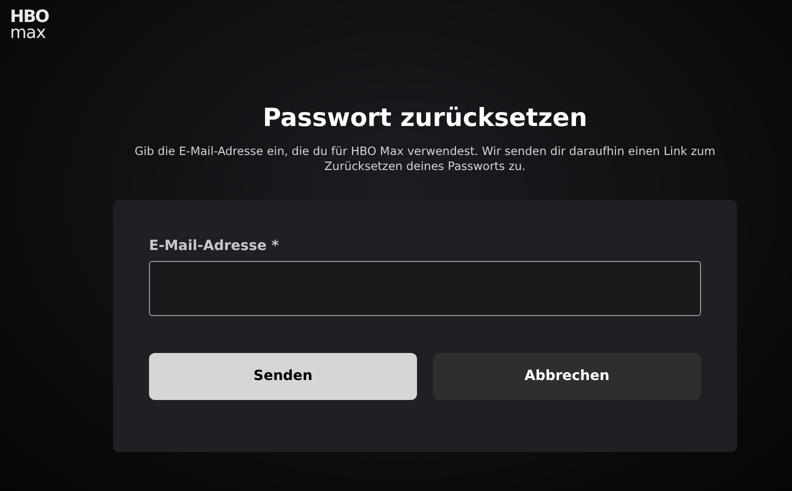 Image resolution: width=792 pixels, height=491 pixels. What do you see at coordinates (425, 118) in the screenshot?
I see `page-title: Passwort zurücksetzen` at bounding box center [425, 118].